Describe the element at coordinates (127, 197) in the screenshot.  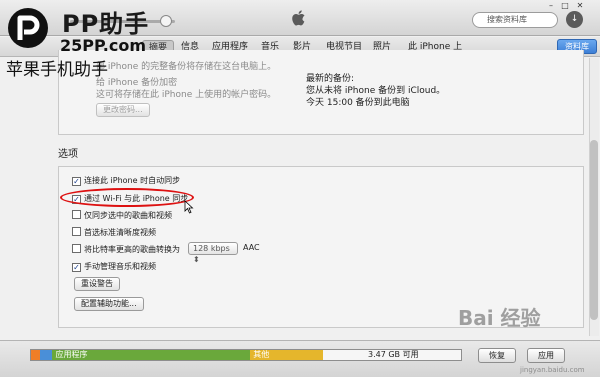
I see `highlight-annotation` at that location.